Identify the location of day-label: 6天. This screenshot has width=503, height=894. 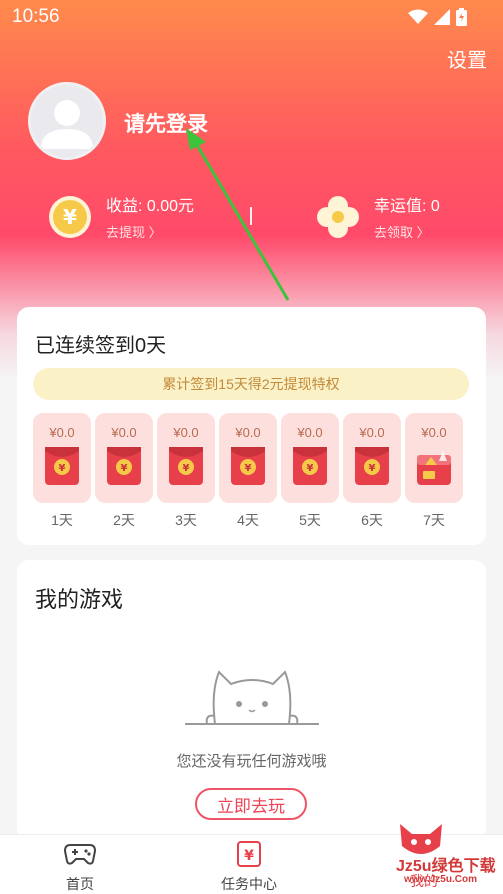
(372, 520).